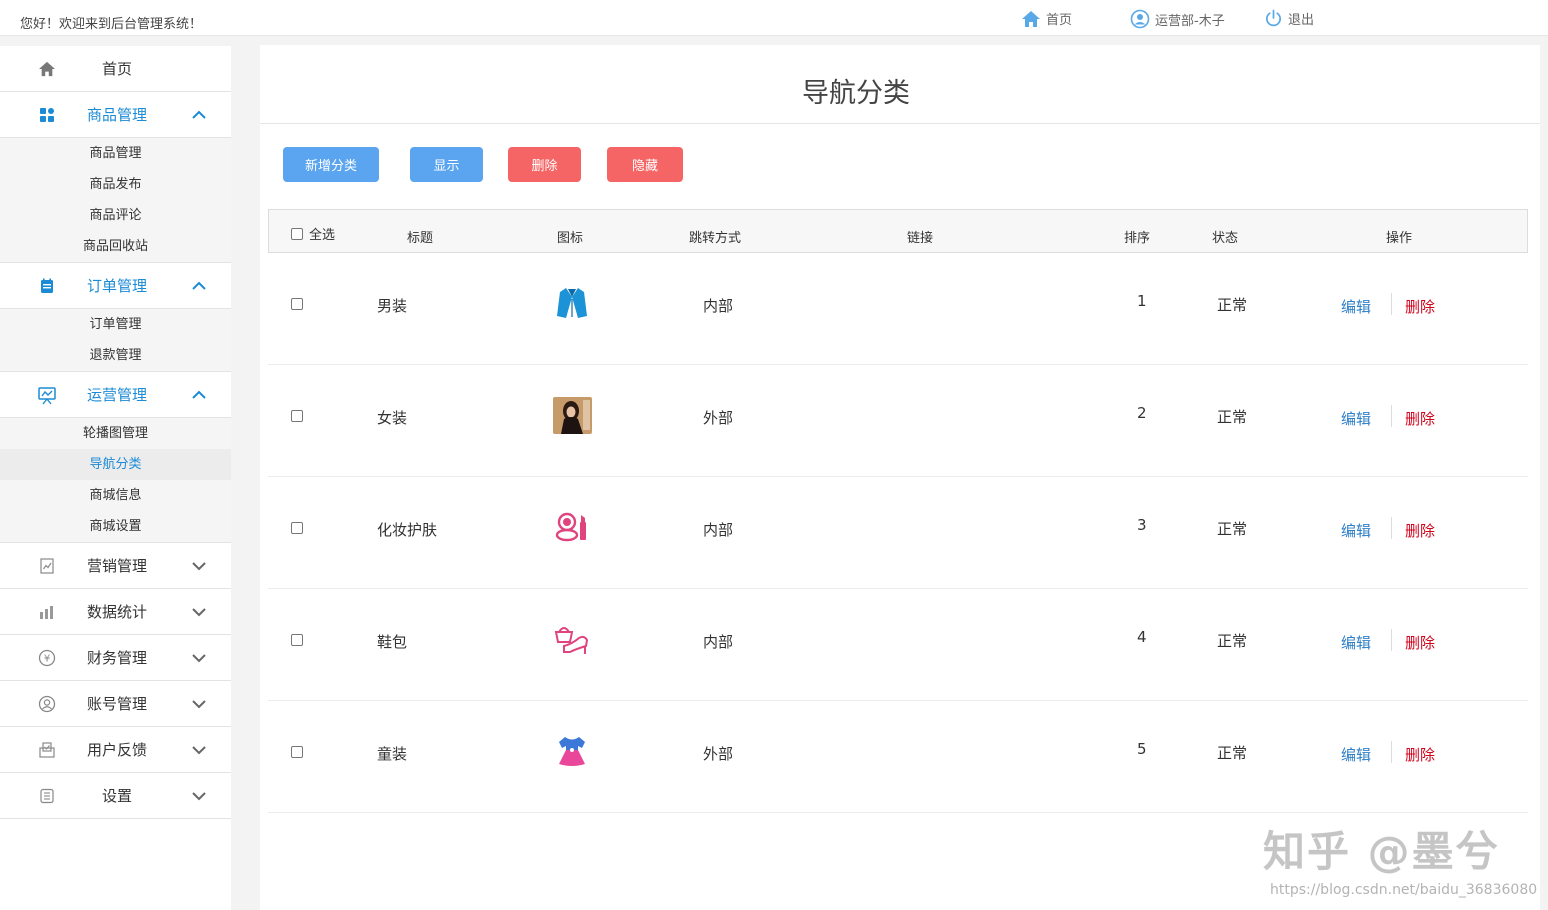 The image size is (1548, 910). What do you see at coordinates (1381, 851) in the screenshot?
I see `watermark-brand: 知乎 @墨兮` at bounding box center [1381, 851].